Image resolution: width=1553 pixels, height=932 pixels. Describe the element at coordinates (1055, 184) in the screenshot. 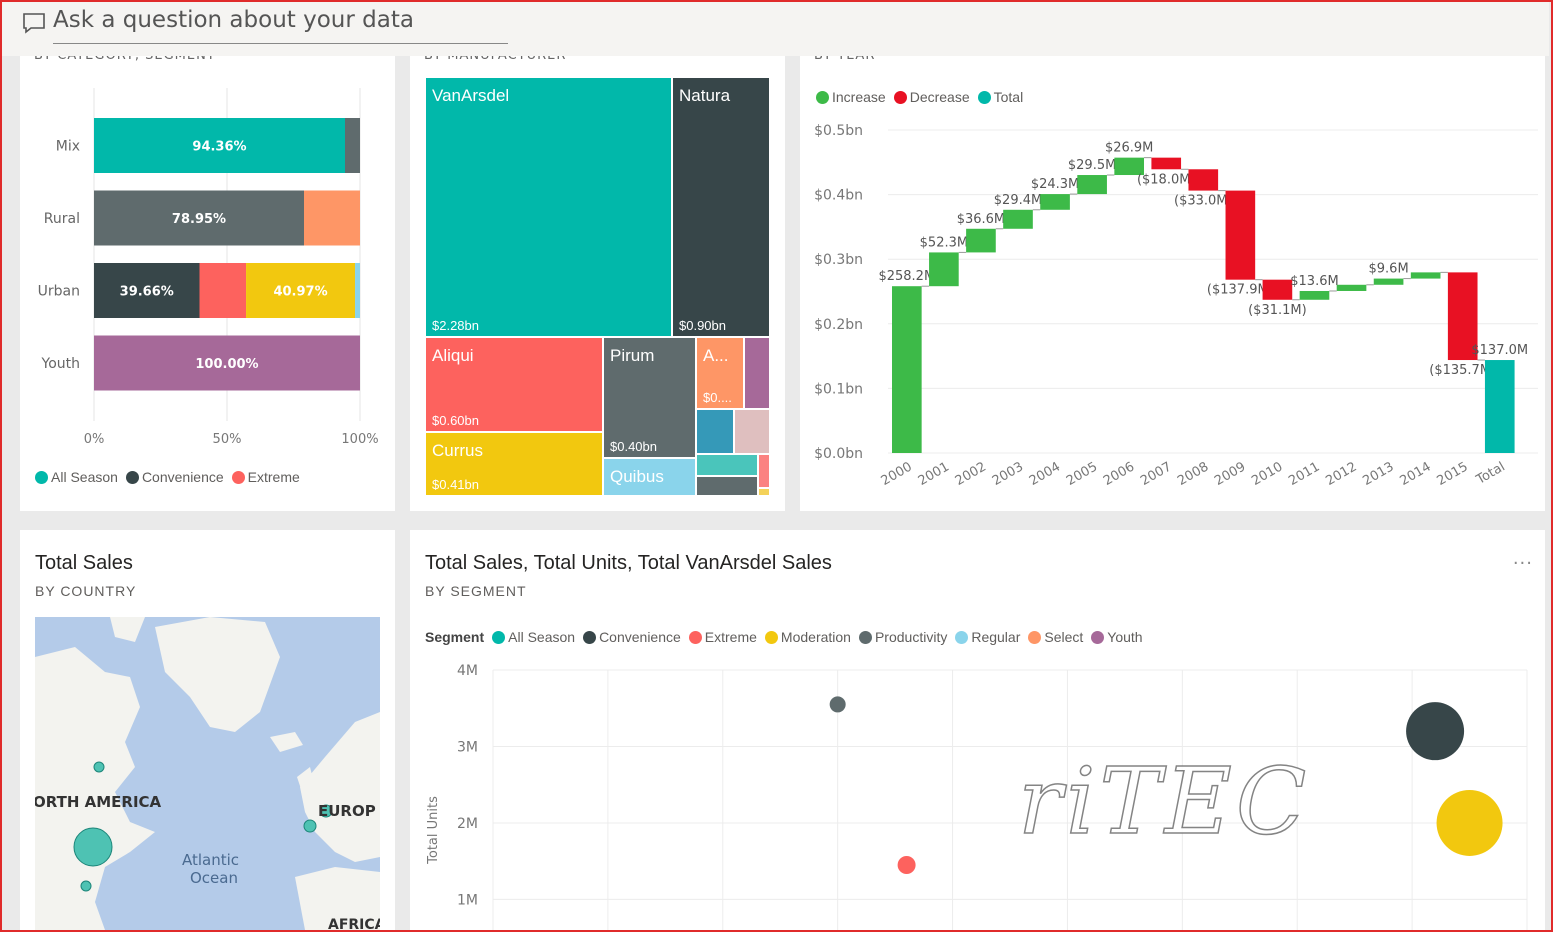

I see `waterfall-data-label: $24.3M` at that location.